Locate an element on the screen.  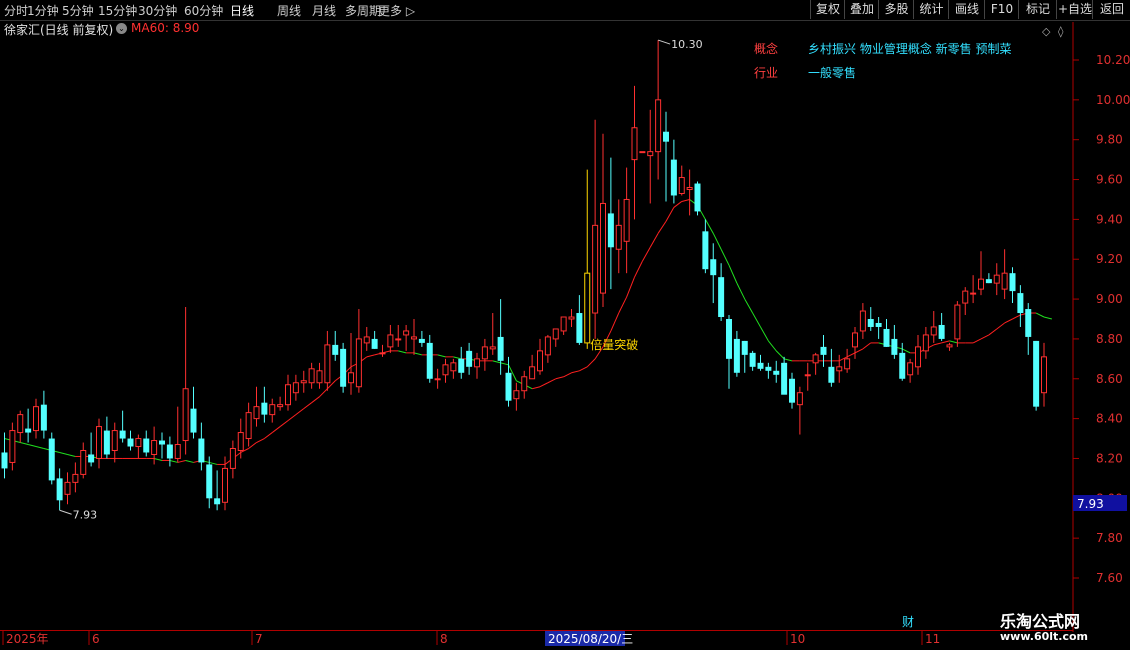
min-pointer is located at coordinates (65, 512).